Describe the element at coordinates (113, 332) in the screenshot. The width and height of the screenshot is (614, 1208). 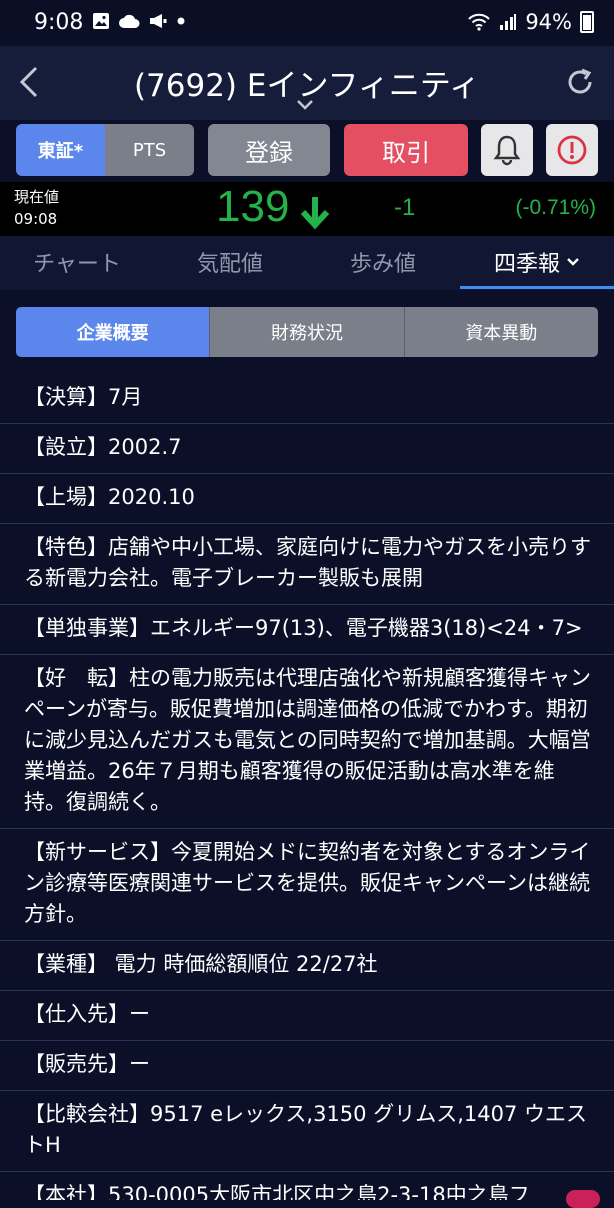
I see `subtab-company-overview: 企業概要` at that location.